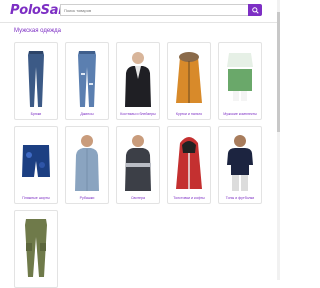  What do you see at coordinates (37, 31) in the screenshot?
I see `section-title: Мужская одежда` at bounding box center [37, 31].